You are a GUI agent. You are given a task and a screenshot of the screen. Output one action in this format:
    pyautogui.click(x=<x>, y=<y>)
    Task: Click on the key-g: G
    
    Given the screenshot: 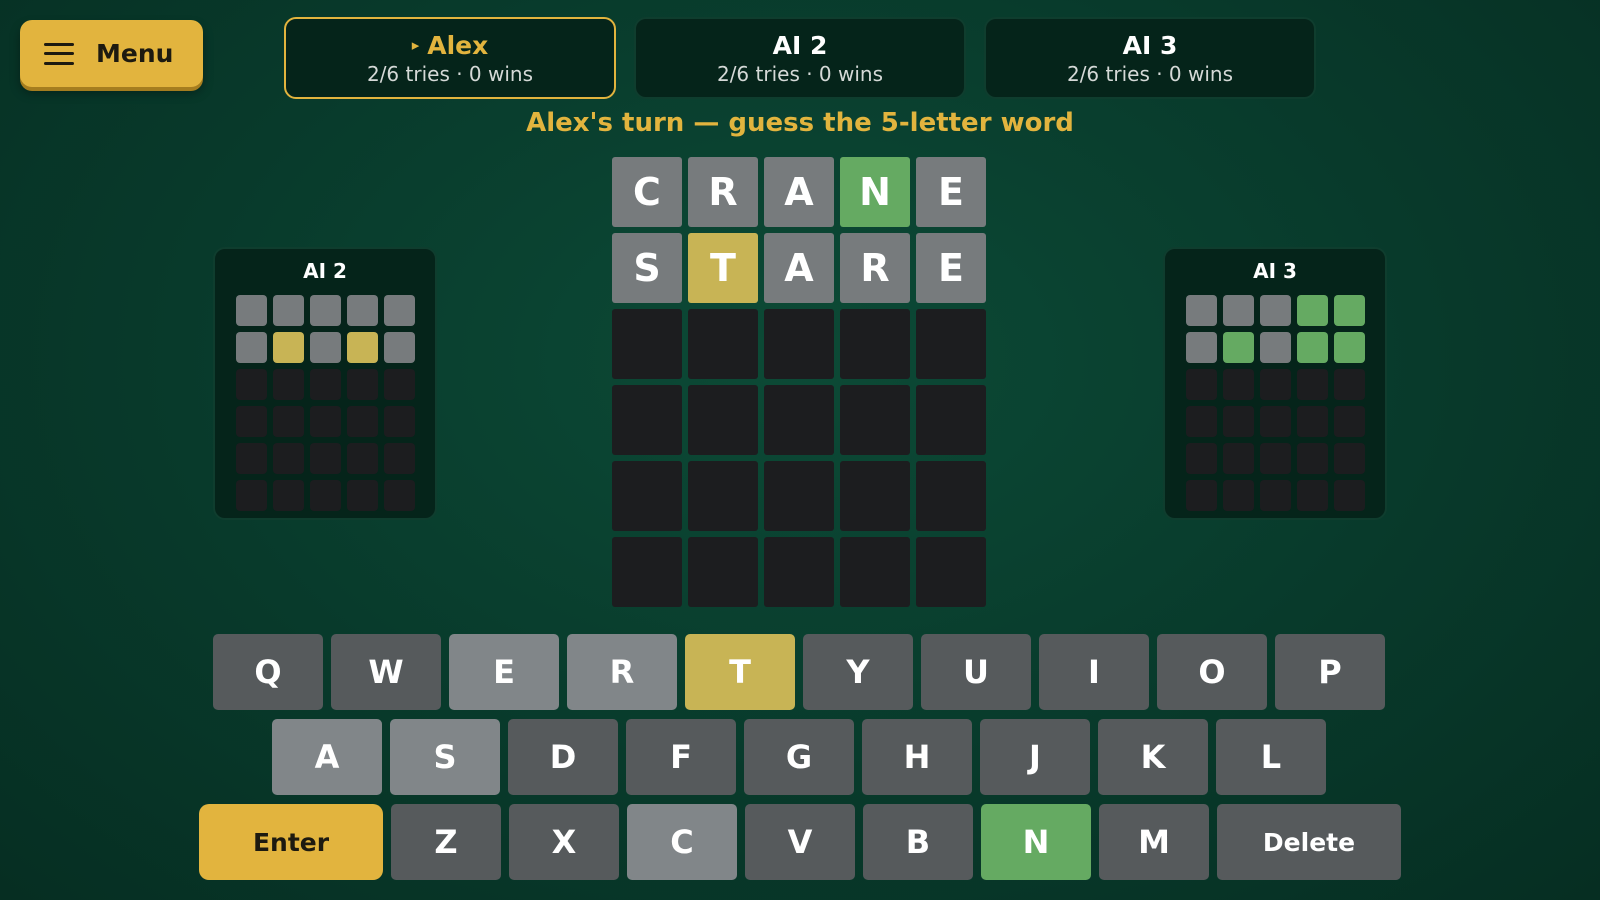 What is the action you would take?
    pyautogui.click(x=799, y=757)
    